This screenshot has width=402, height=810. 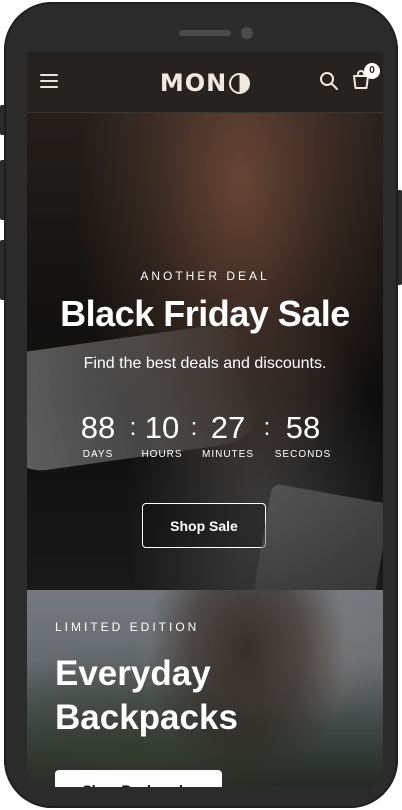 I want to click on countdown-minutes-label: MINUTES, so click(x=228, y=454).